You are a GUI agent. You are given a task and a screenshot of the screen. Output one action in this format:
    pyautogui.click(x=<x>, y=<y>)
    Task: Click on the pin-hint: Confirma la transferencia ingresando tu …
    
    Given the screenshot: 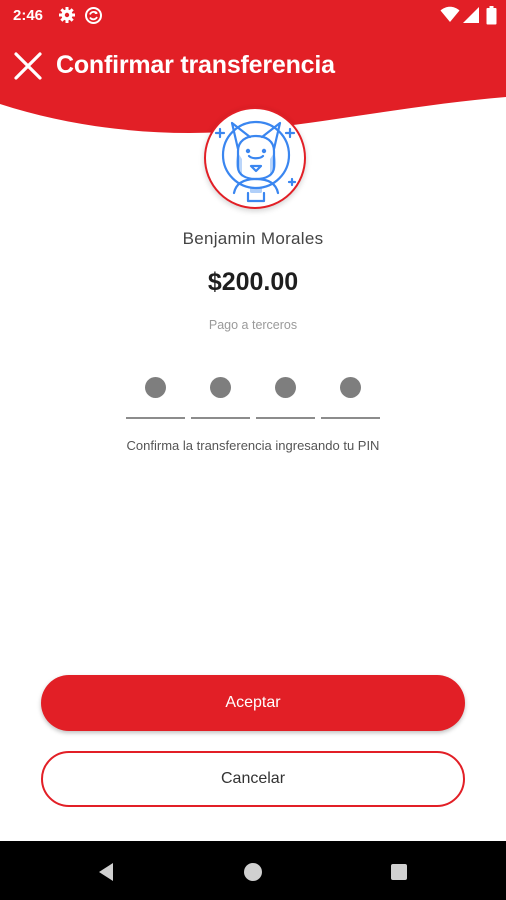 What is the action you would take?
    pyautogui.click(x=253, y=445)
    